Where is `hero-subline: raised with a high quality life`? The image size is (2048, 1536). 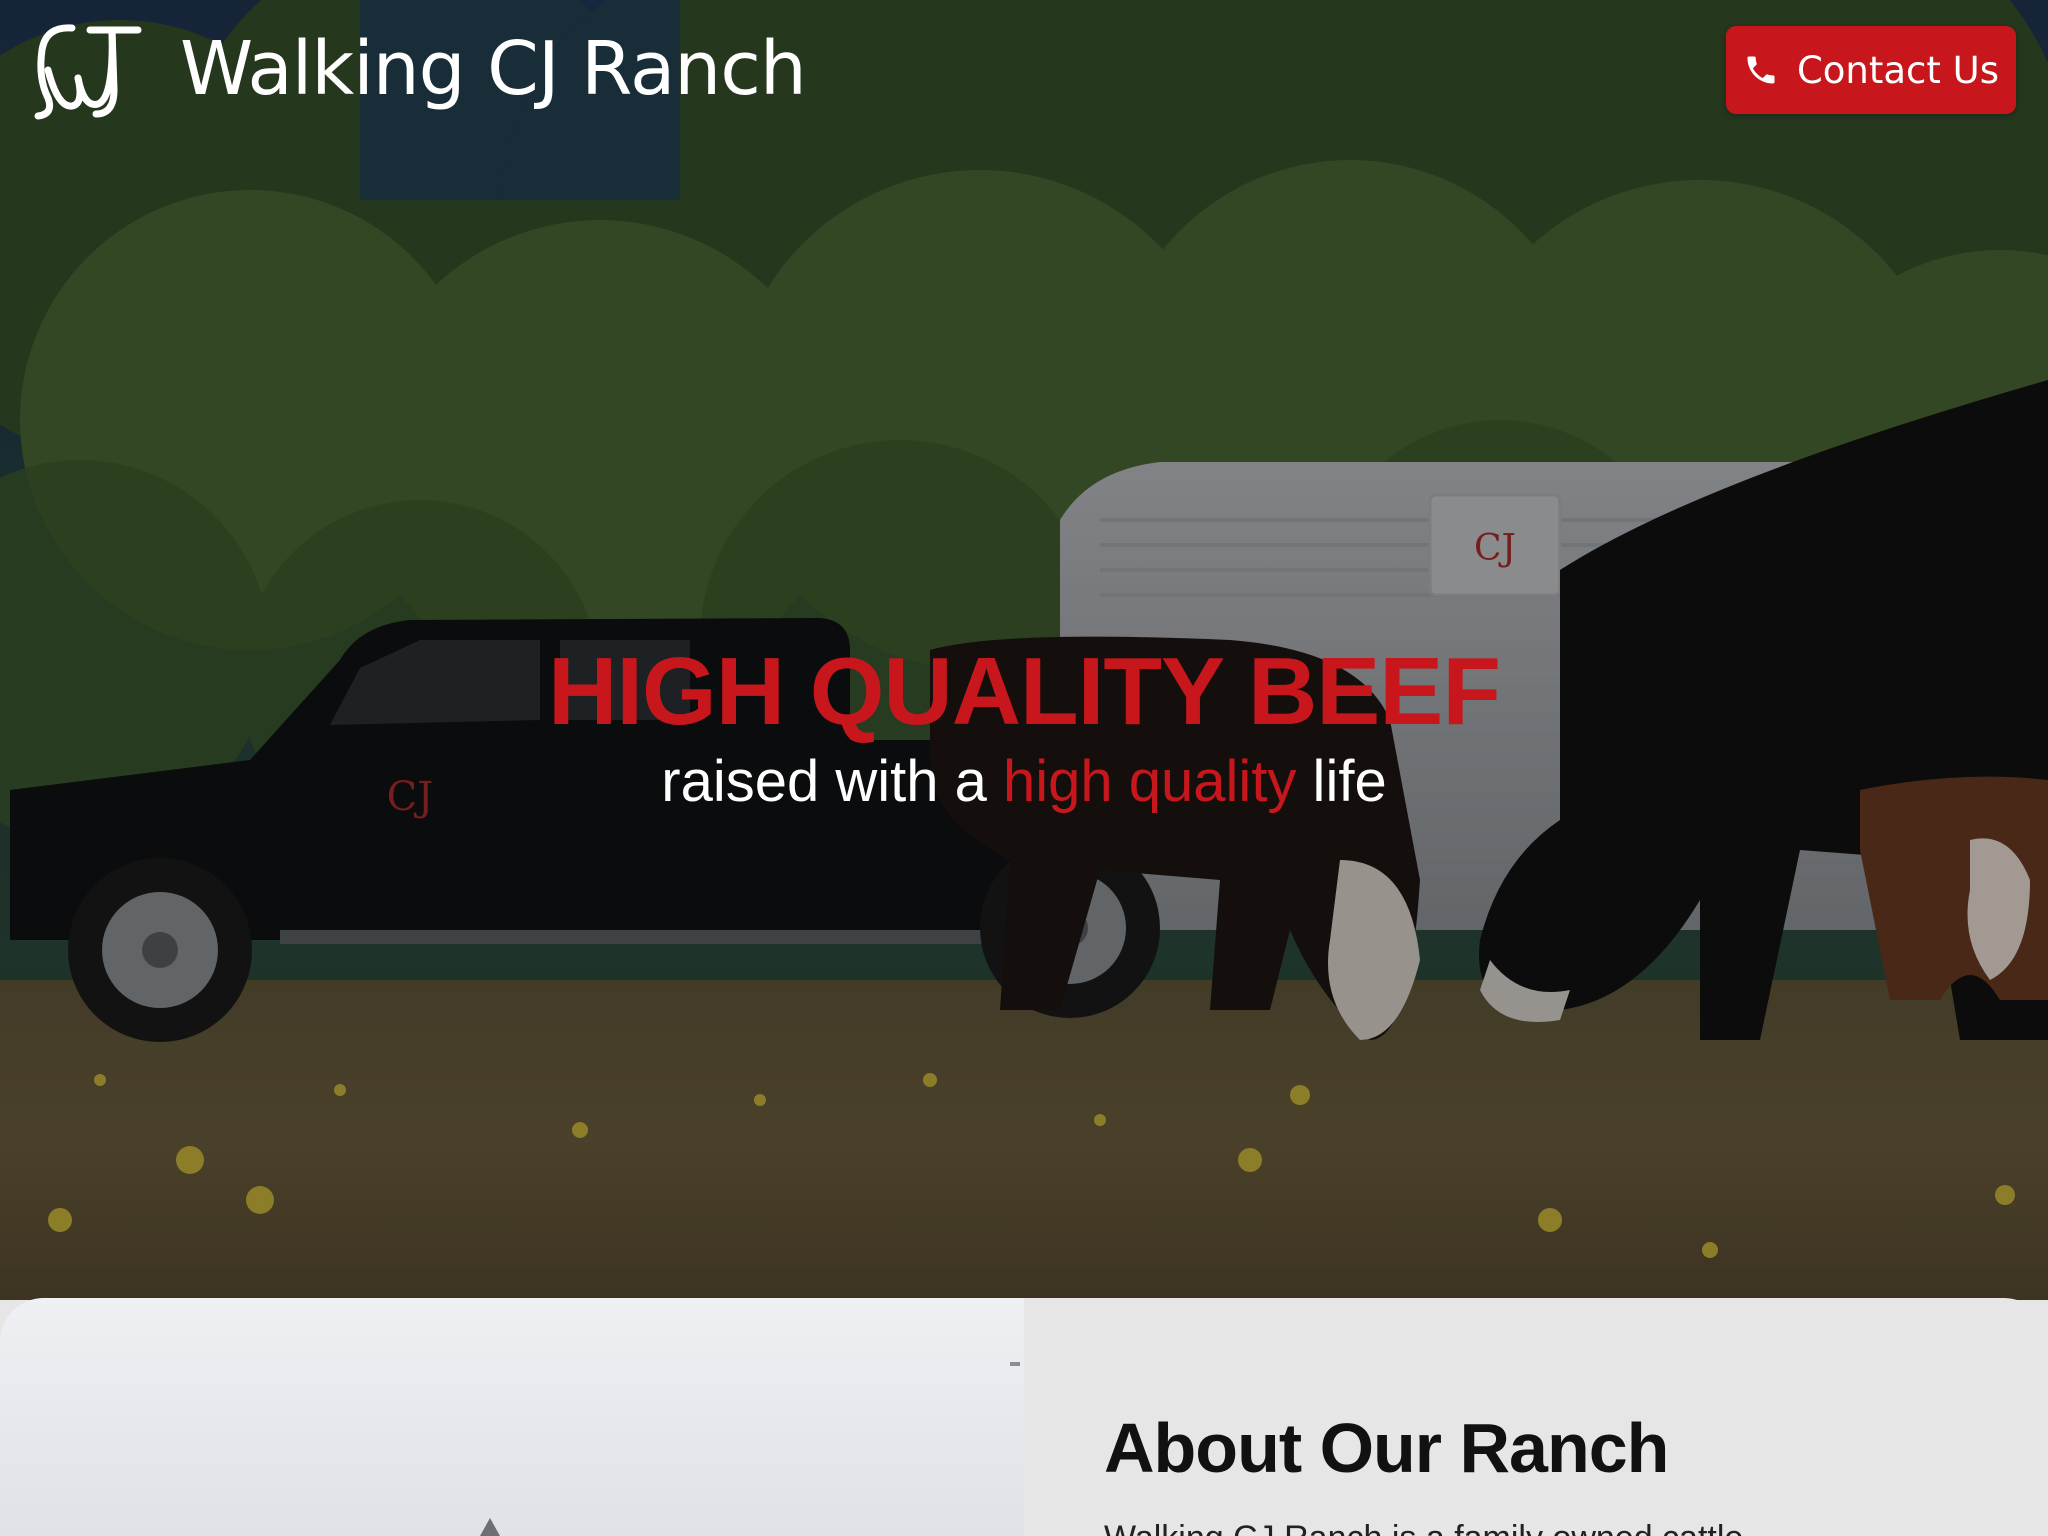
hero-subline: raised with a high quality life is located at coordinates (1024, 782).